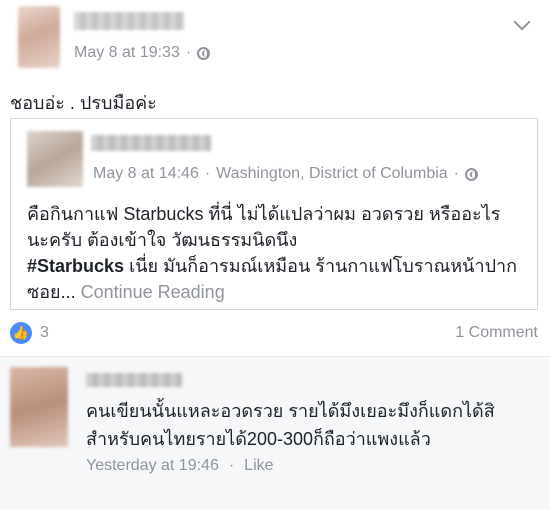 This screenshot has height=510, width=550. I want to click on reaction-count: 3, so click(44, 333).